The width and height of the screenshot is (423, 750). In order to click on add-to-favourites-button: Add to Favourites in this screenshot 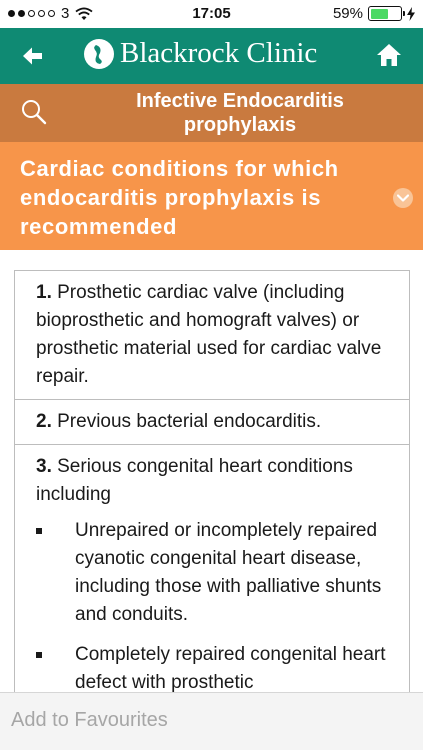, I will do `click(89, 720)`.